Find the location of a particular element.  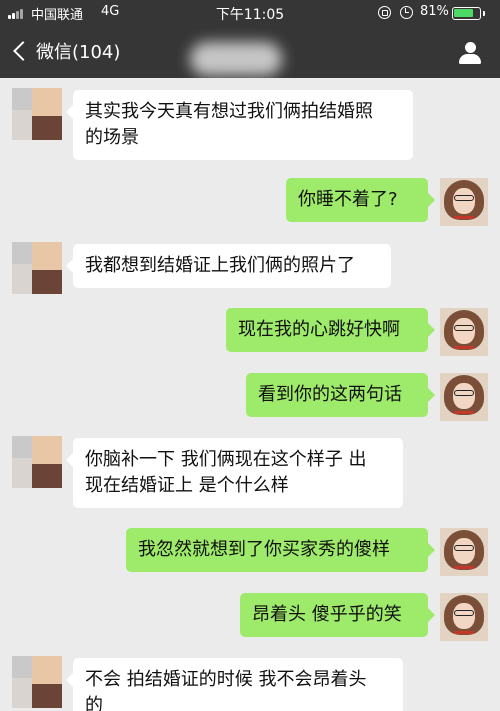

battery-fill is located at coordinates (464, 13).